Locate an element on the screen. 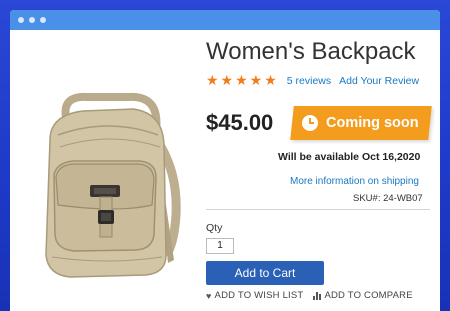  availability-text: Will be available Oct 16,2020 is located at coordinates (349, 157).